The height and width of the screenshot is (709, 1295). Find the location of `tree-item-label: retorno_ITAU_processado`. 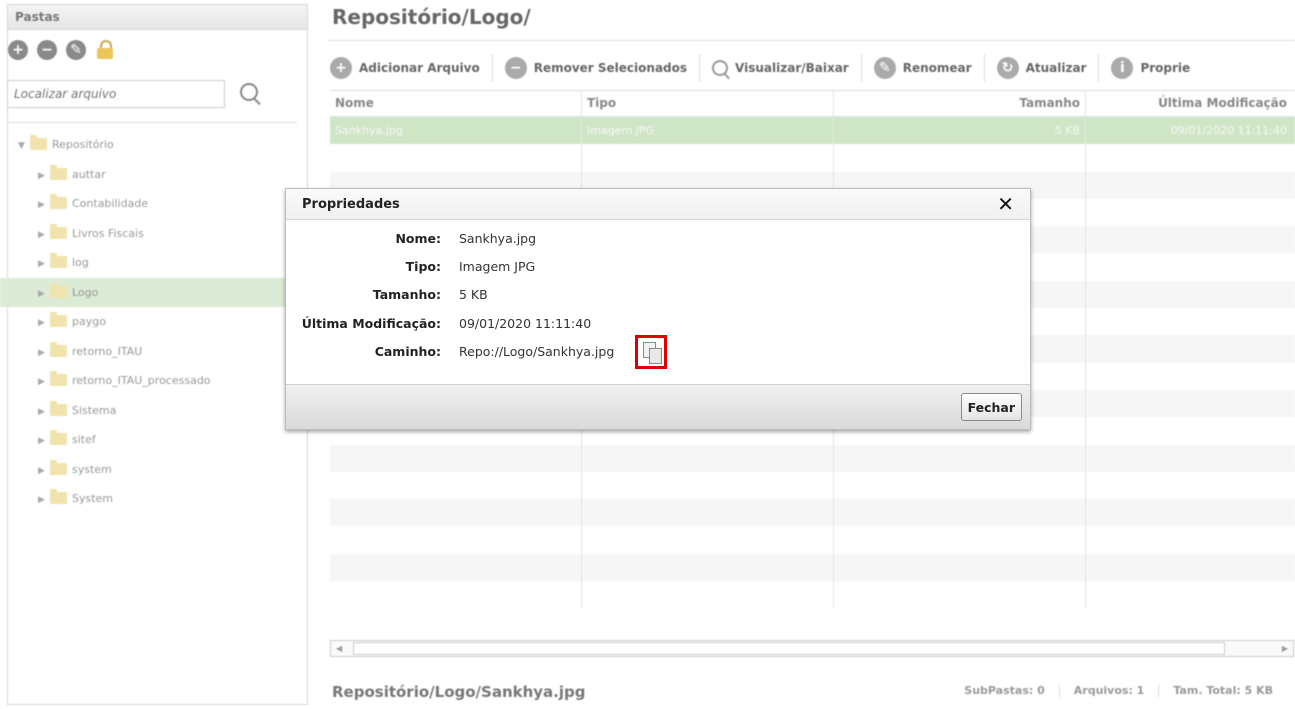

tree-item-label: retorno_ITAU_processado is located at coordinates (141, 380).